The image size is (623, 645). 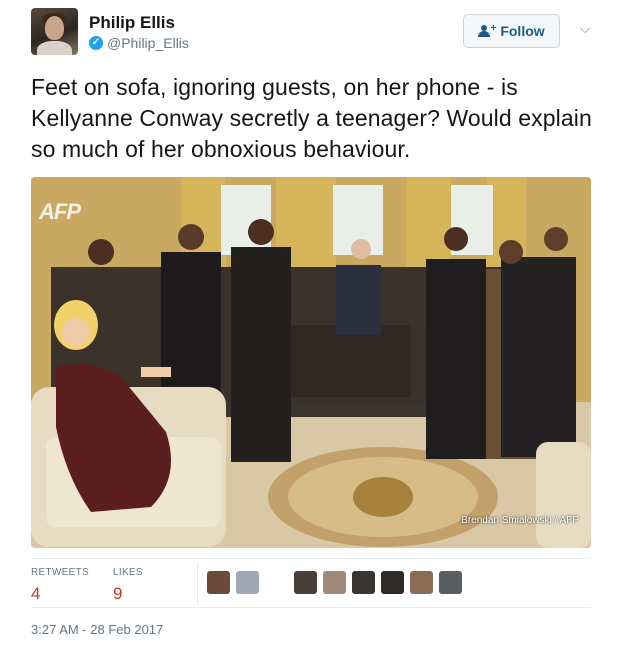 I want to click on liker-avatars, so click(x=334, y=582).